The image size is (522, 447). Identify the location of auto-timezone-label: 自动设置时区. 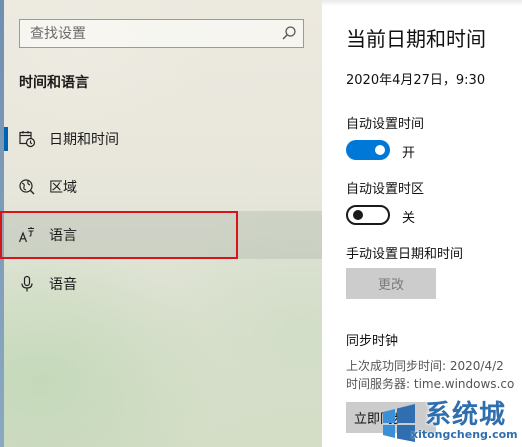
(385, 189).